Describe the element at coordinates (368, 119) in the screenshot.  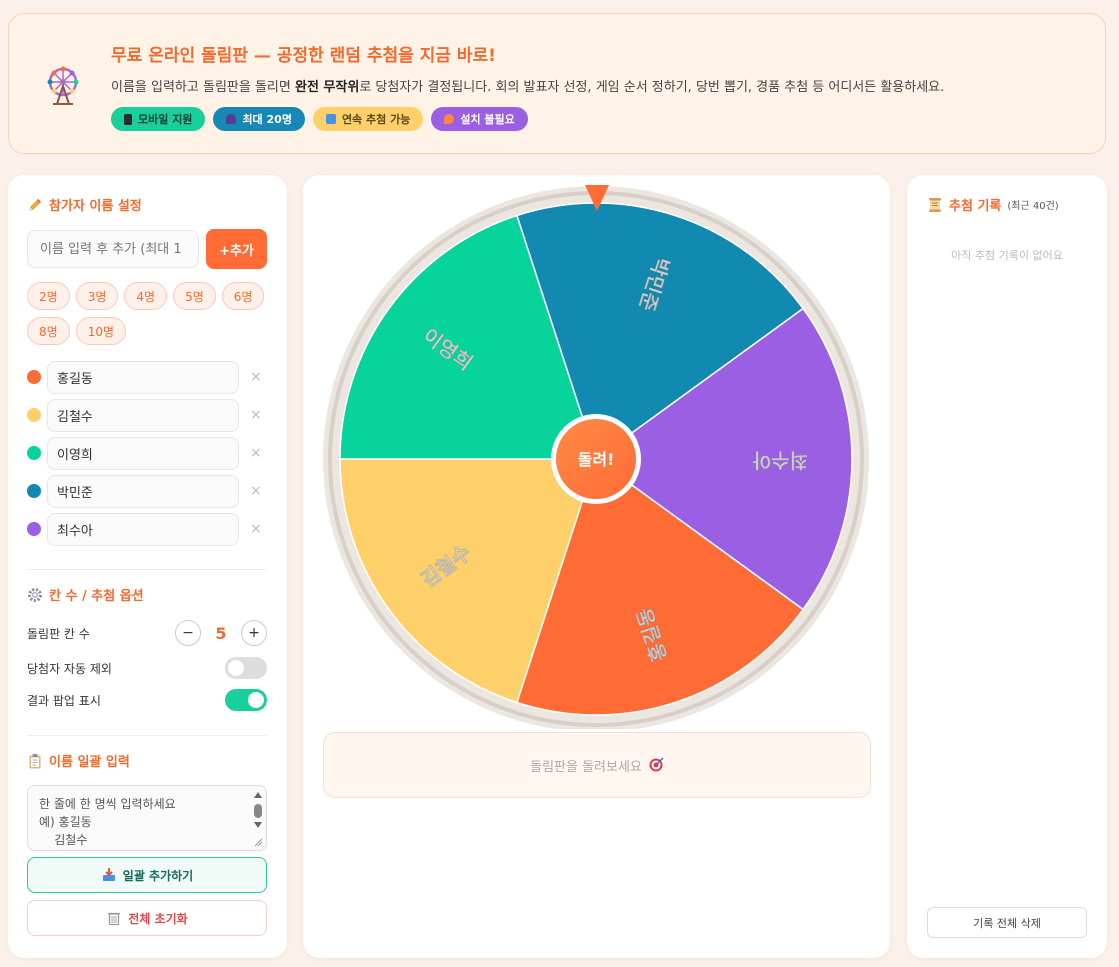
I see `badge-repeat: 연속 추첨 가능` at that location.